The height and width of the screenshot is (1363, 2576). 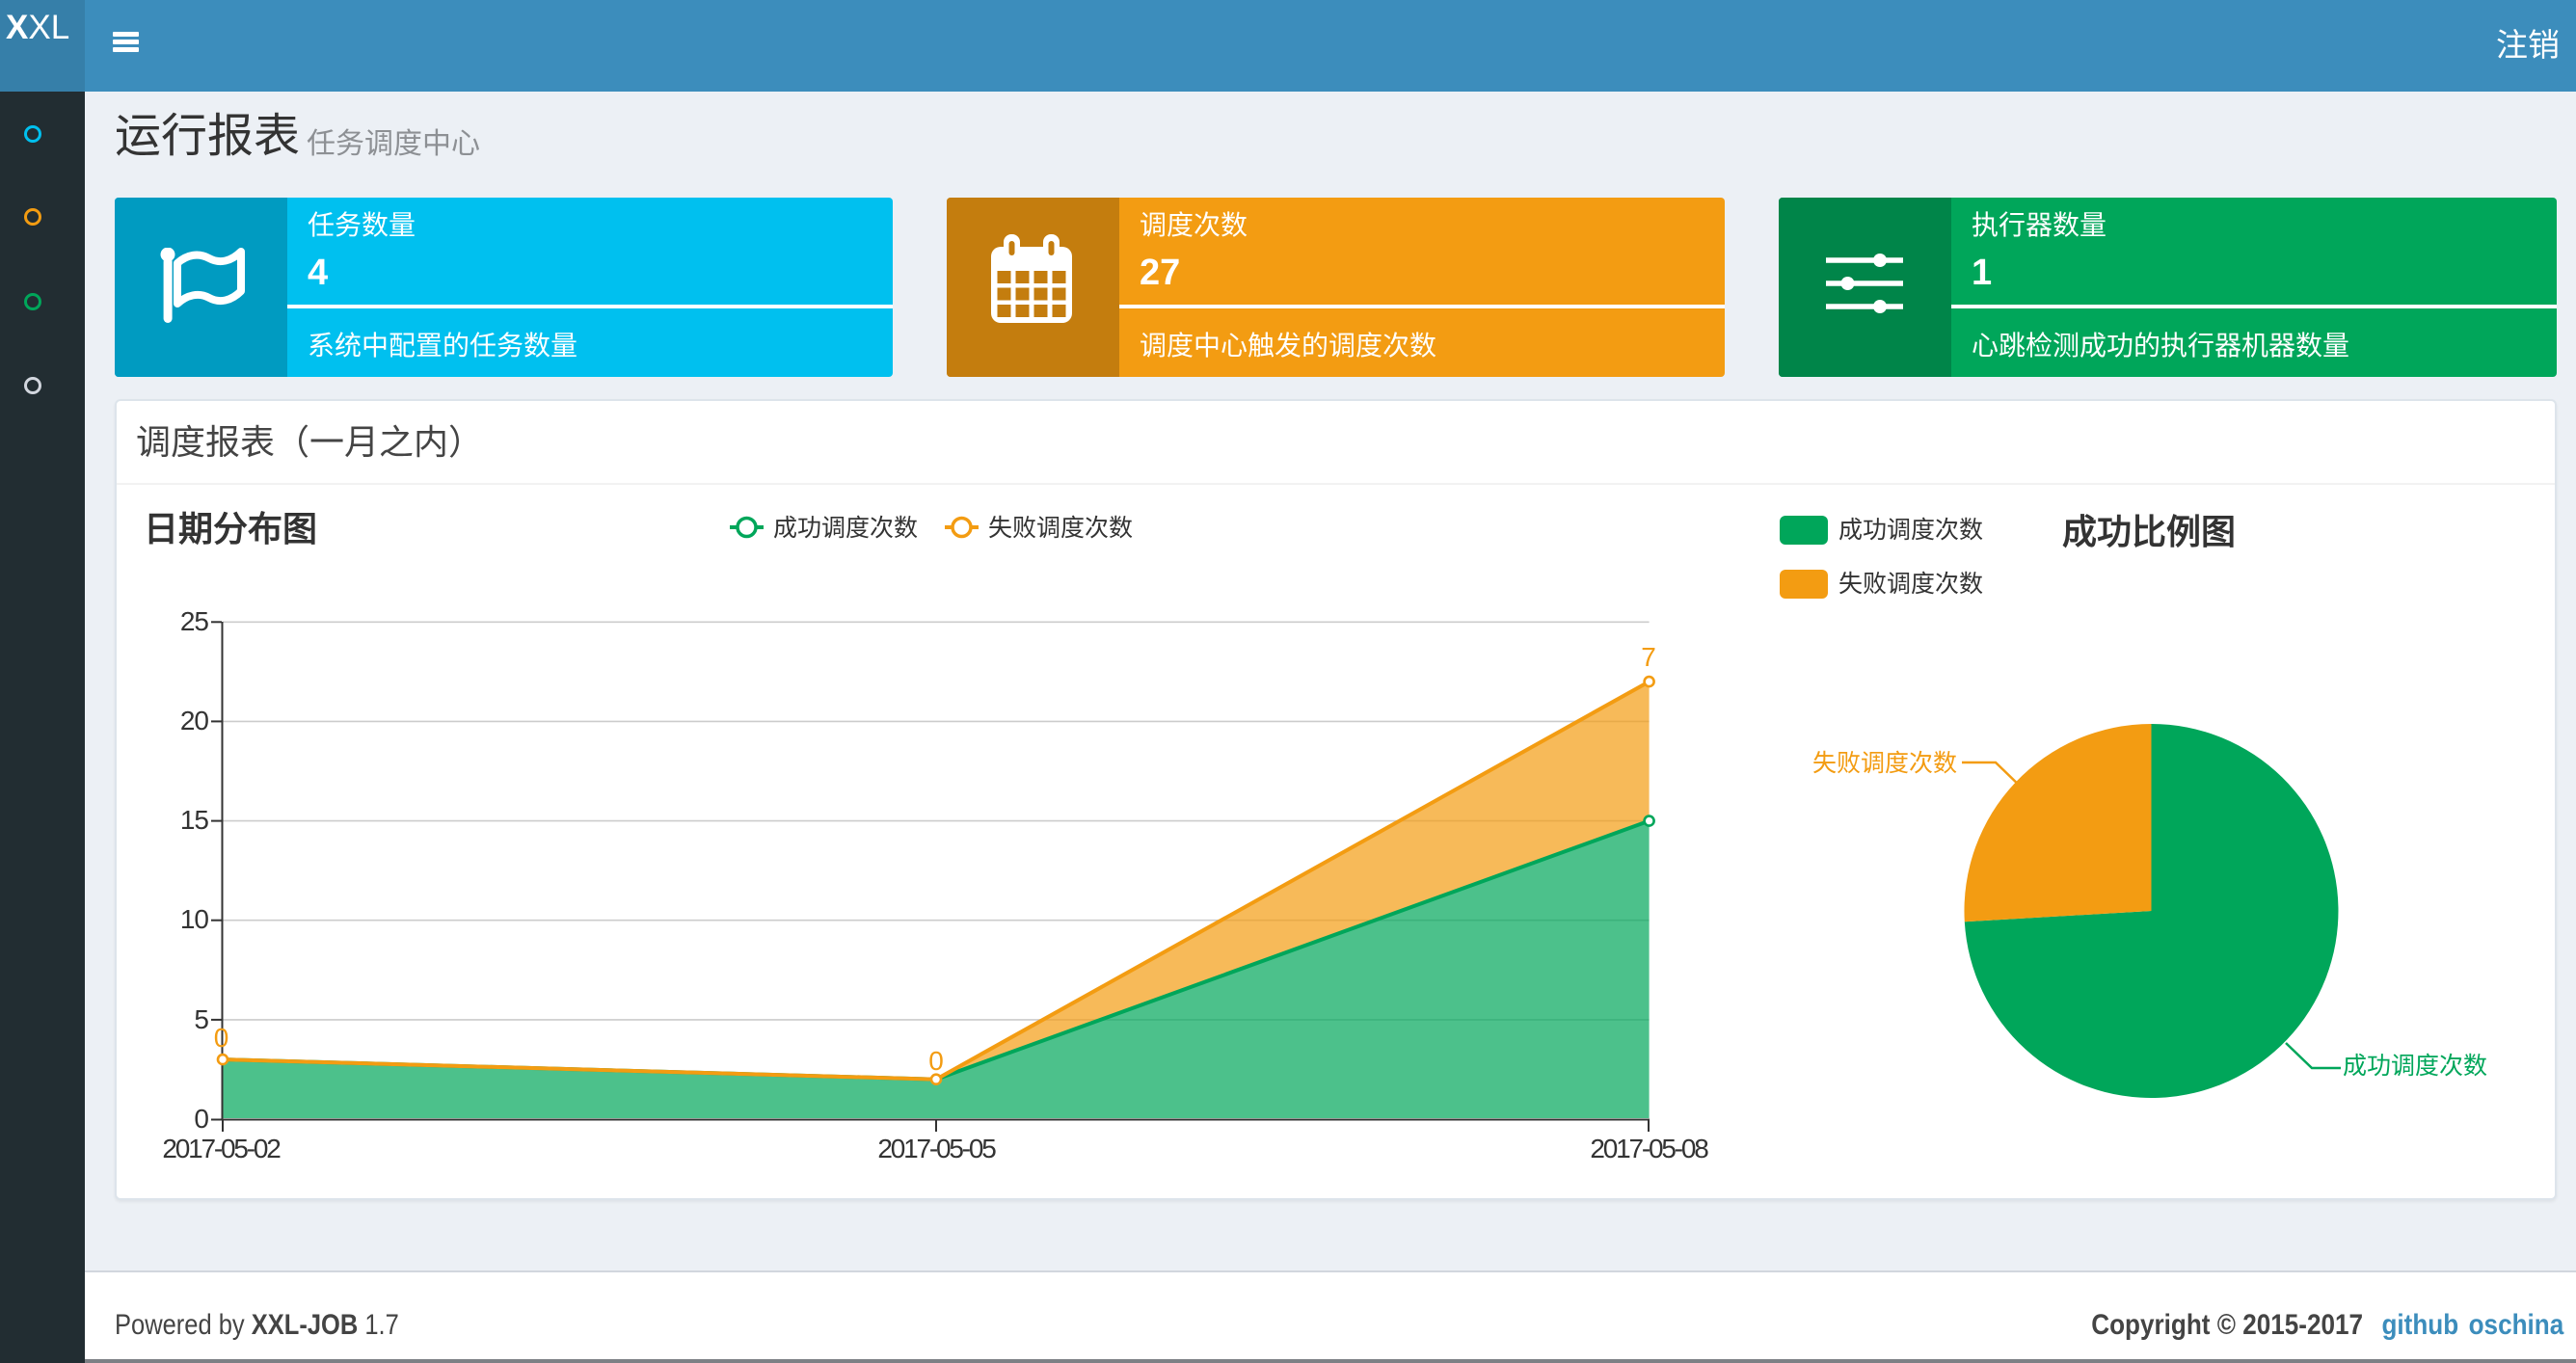 What do you see at coordinates (2149, 531) in the screenshot?
I see `svg-text: 成功比例图` at bounding box center [2149, 531].